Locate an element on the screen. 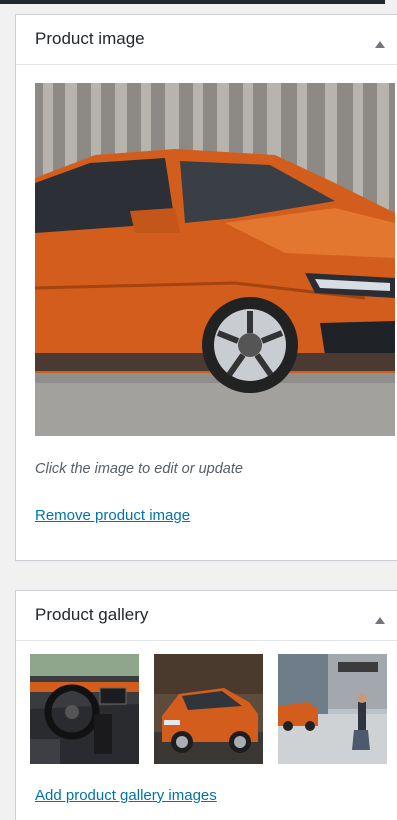  street-scene-photo is located at coordinates (332, 709).